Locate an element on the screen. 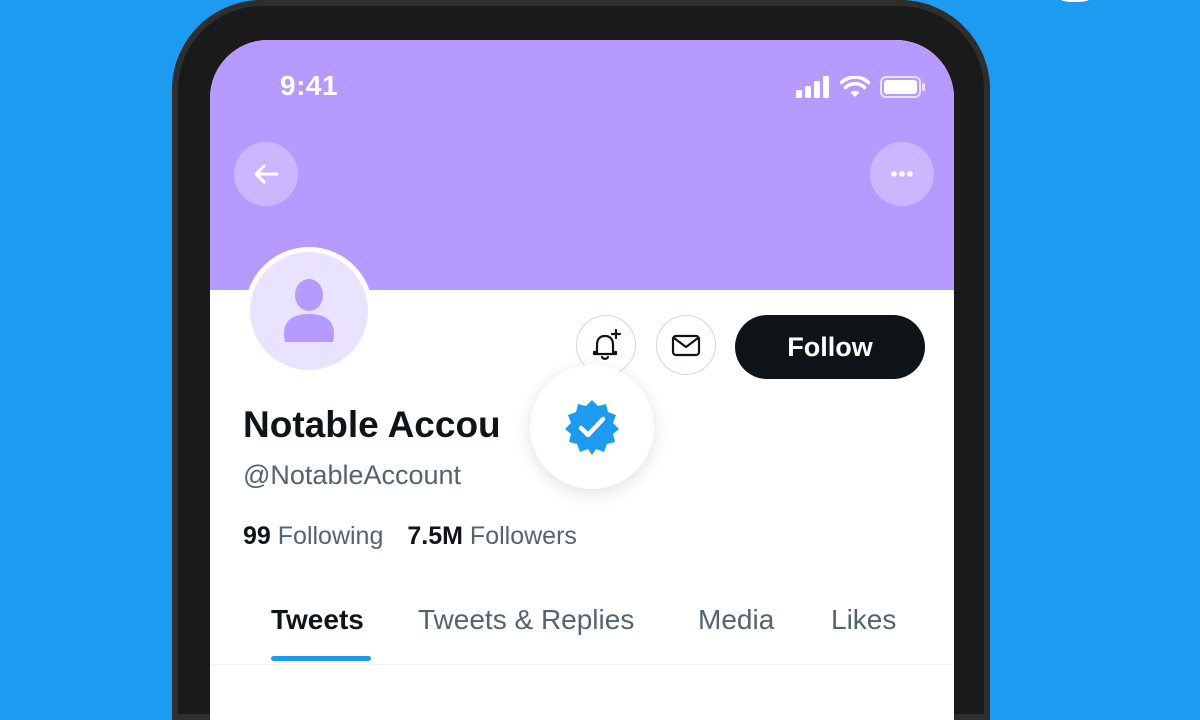  profile-tabs: Tweets Tweets & Replies Media Likes is located at coordinates (582, 632).